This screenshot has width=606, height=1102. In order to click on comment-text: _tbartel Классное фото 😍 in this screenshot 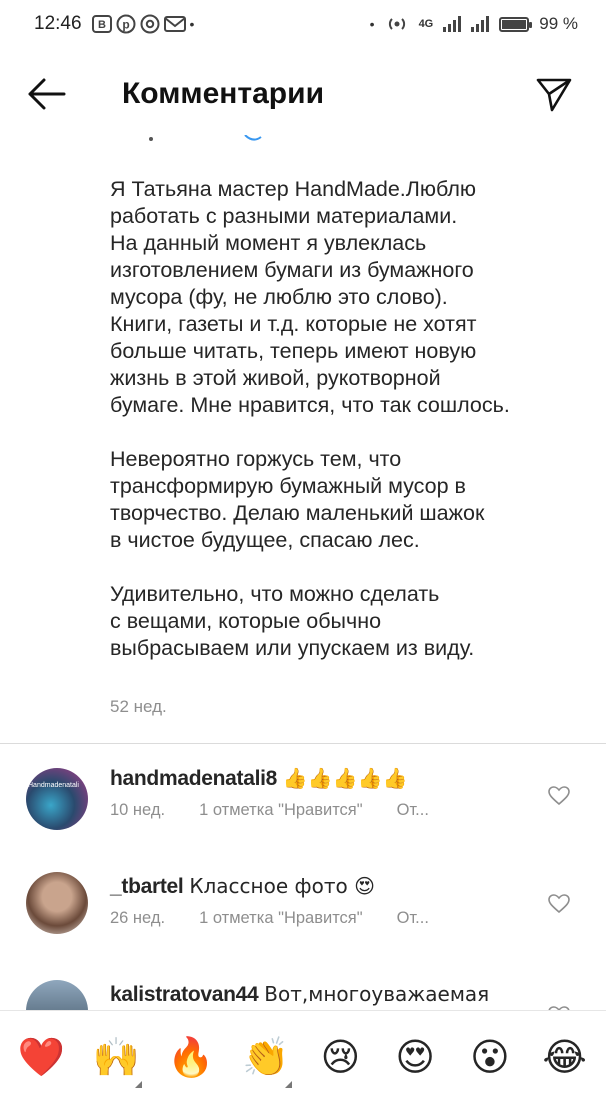, I will do `click(325, 886)`.